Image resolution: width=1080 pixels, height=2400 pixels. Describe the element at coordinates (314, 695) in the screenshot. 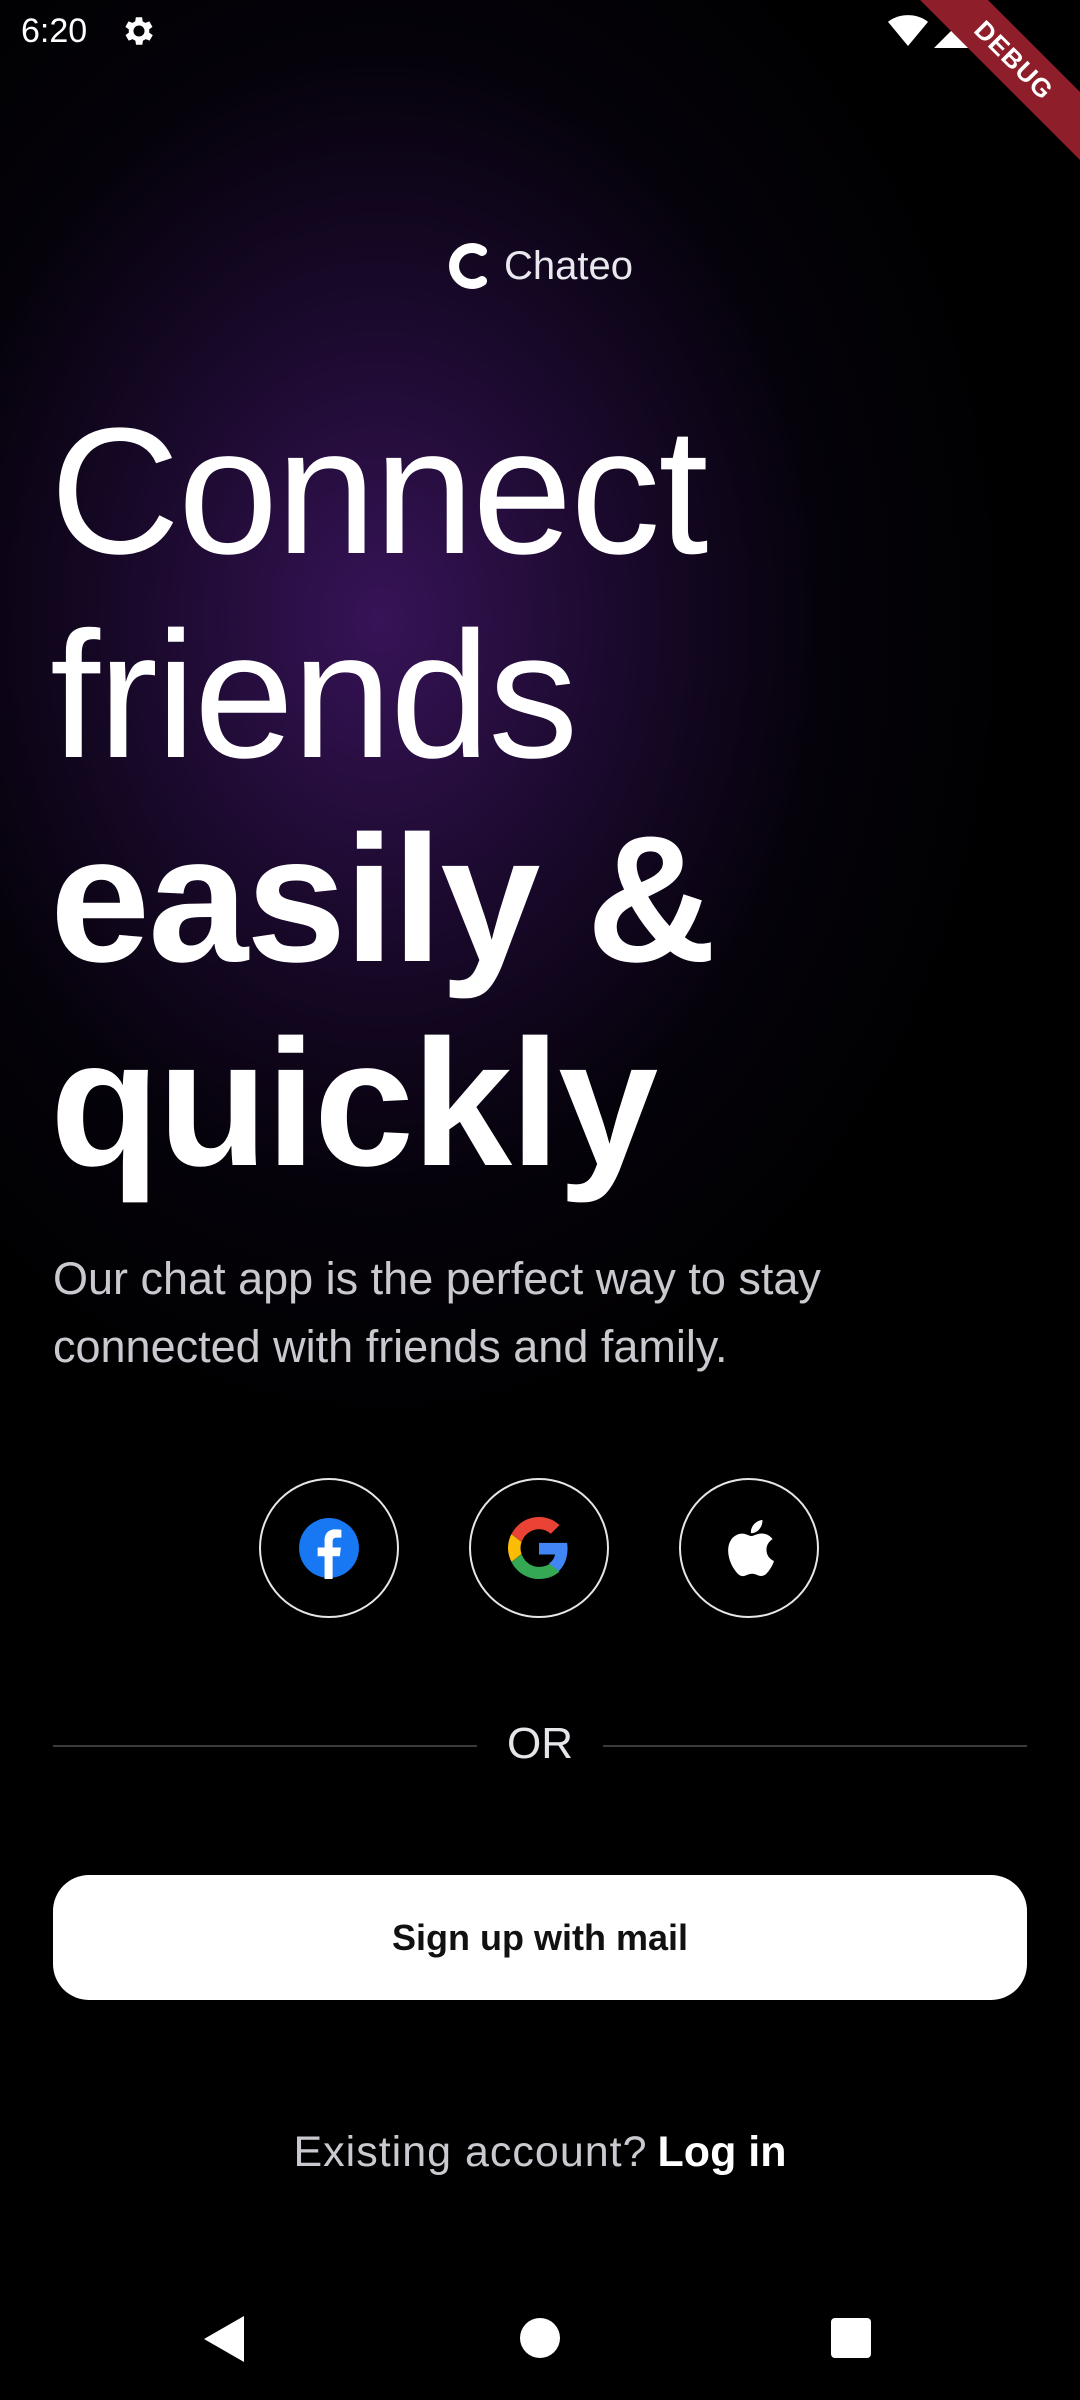

I see `headline-line-2: friends` at that location.